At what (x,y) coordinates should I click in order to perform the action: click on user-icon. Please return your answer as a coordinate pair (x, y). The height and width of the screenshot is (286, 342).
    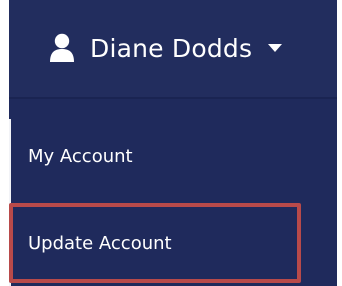
    Looking at the image, I should click on (62, 48).